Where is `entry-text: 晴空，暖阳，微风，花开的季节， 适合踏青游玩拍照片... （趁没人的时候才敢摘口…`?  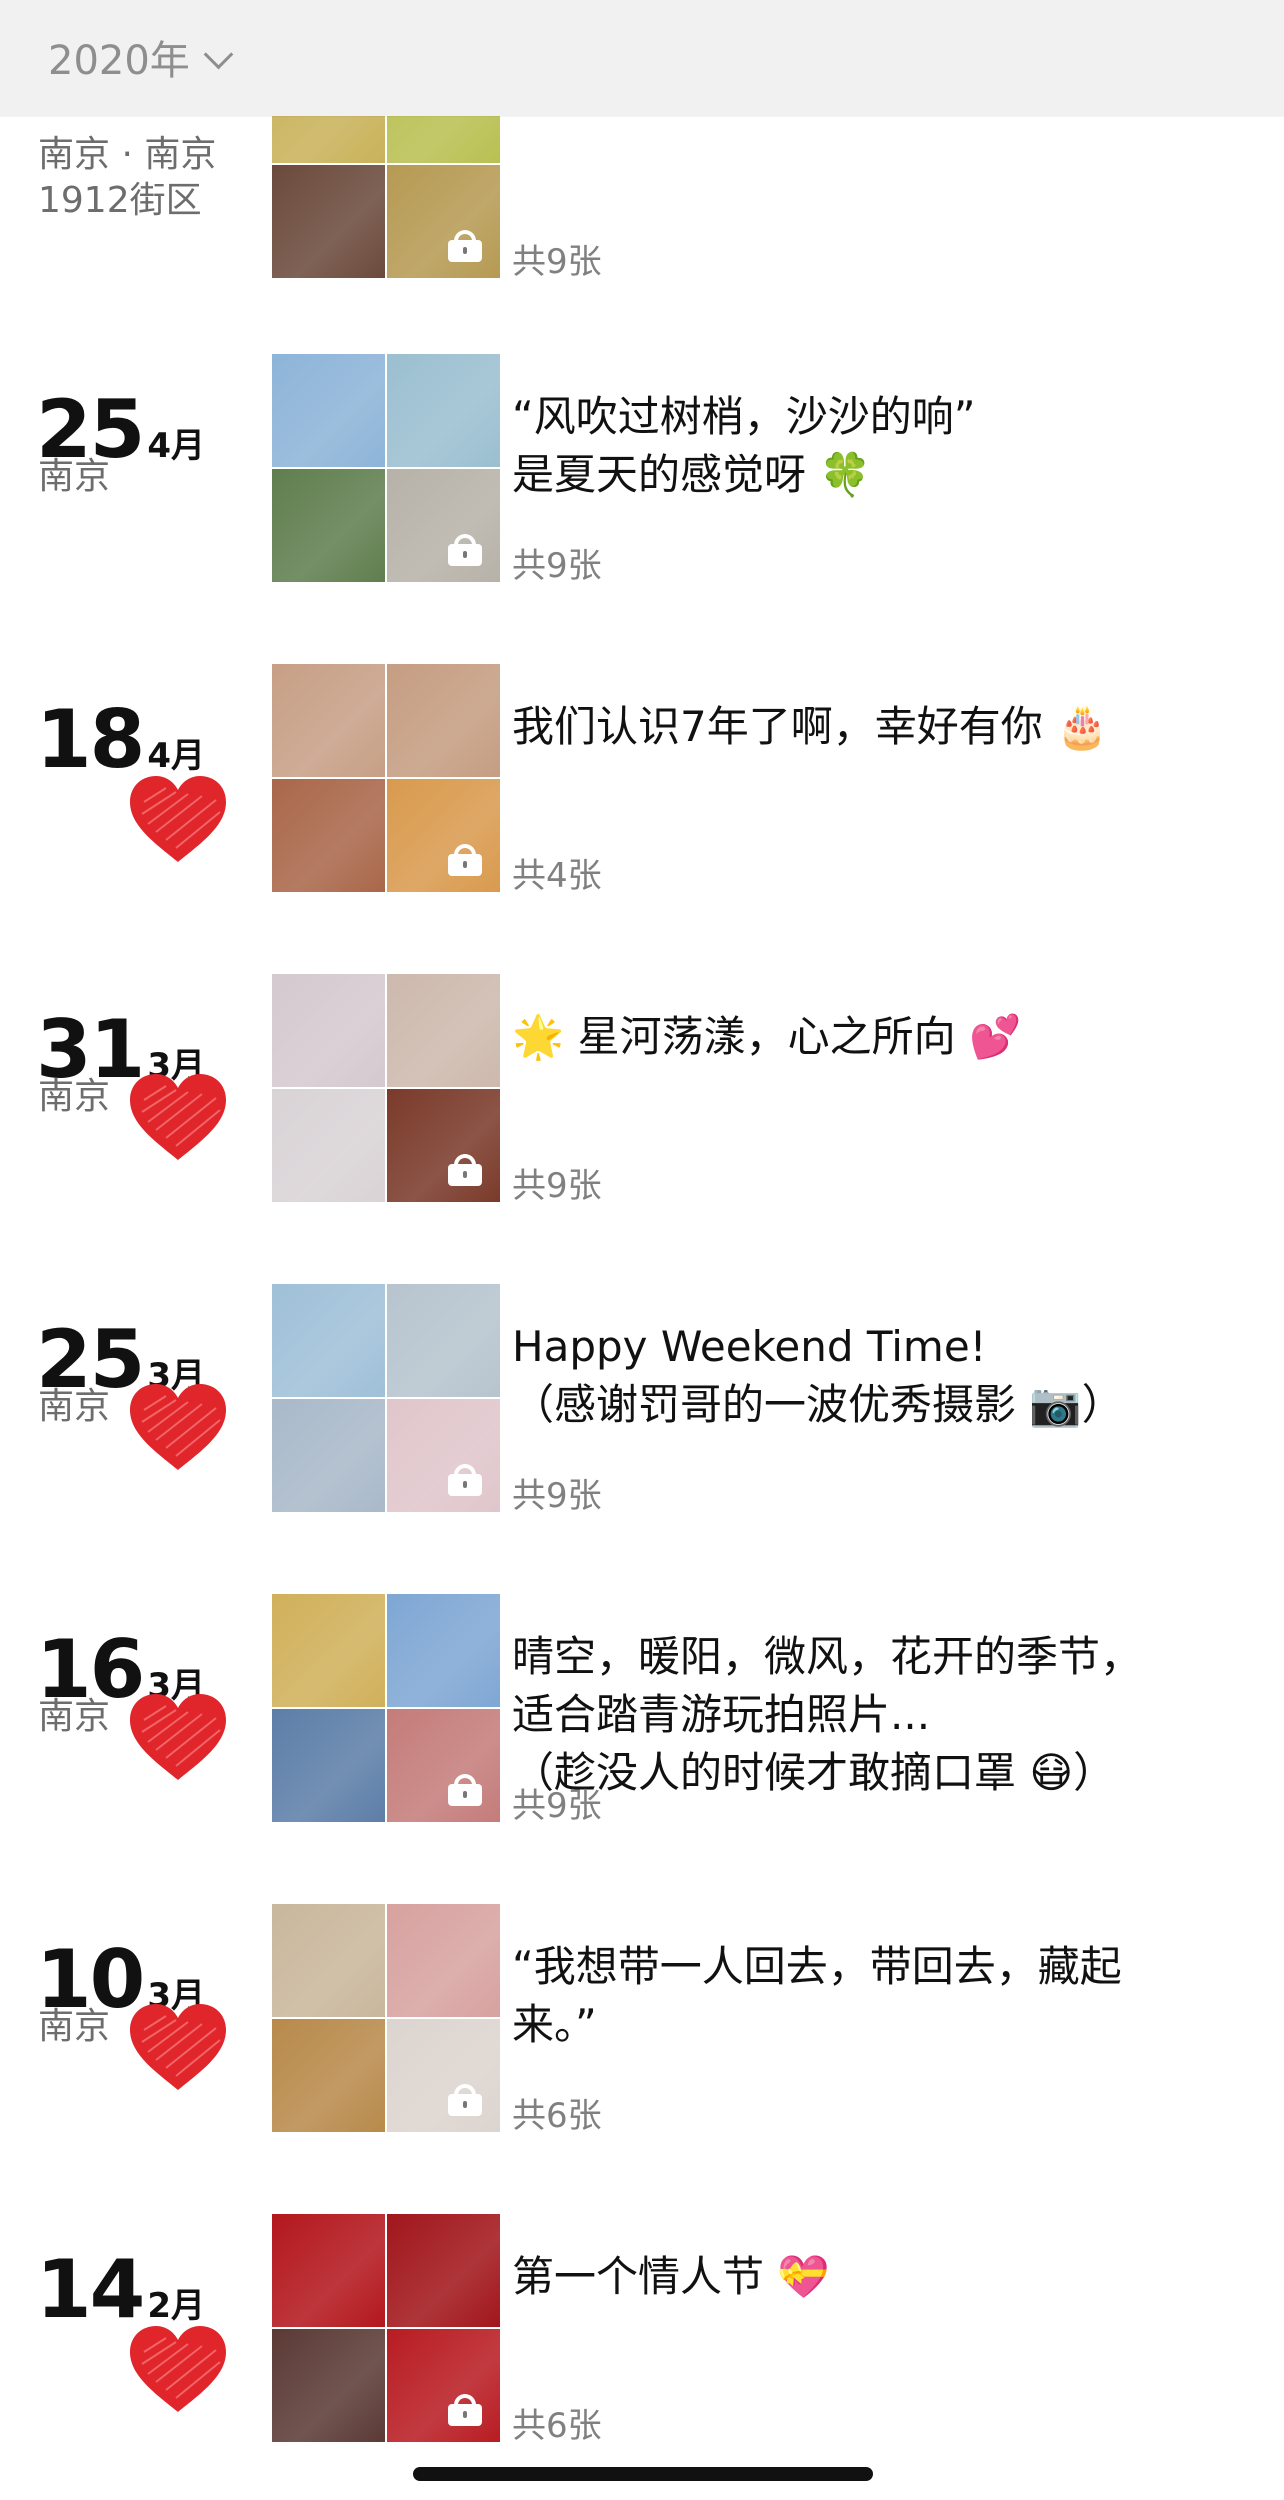 entry-text: 晴空，暖阳，微风，花开的季节， 适合踏青游玩拍照片... （趁没人的时候才敢摘口… is located at coordinates (827, 1714).